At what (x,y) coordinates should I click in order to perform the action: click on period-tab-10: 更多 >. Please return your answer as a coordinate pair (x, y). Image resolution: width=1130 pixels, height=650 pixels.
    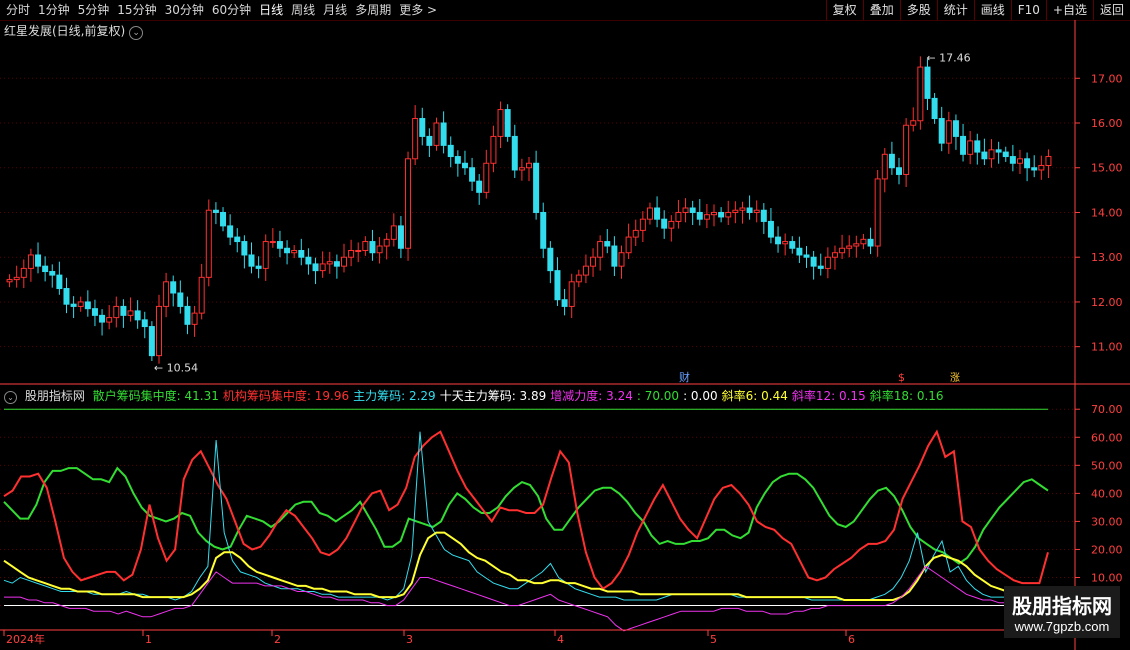
    Looking at the image, I should click on (418, 10).